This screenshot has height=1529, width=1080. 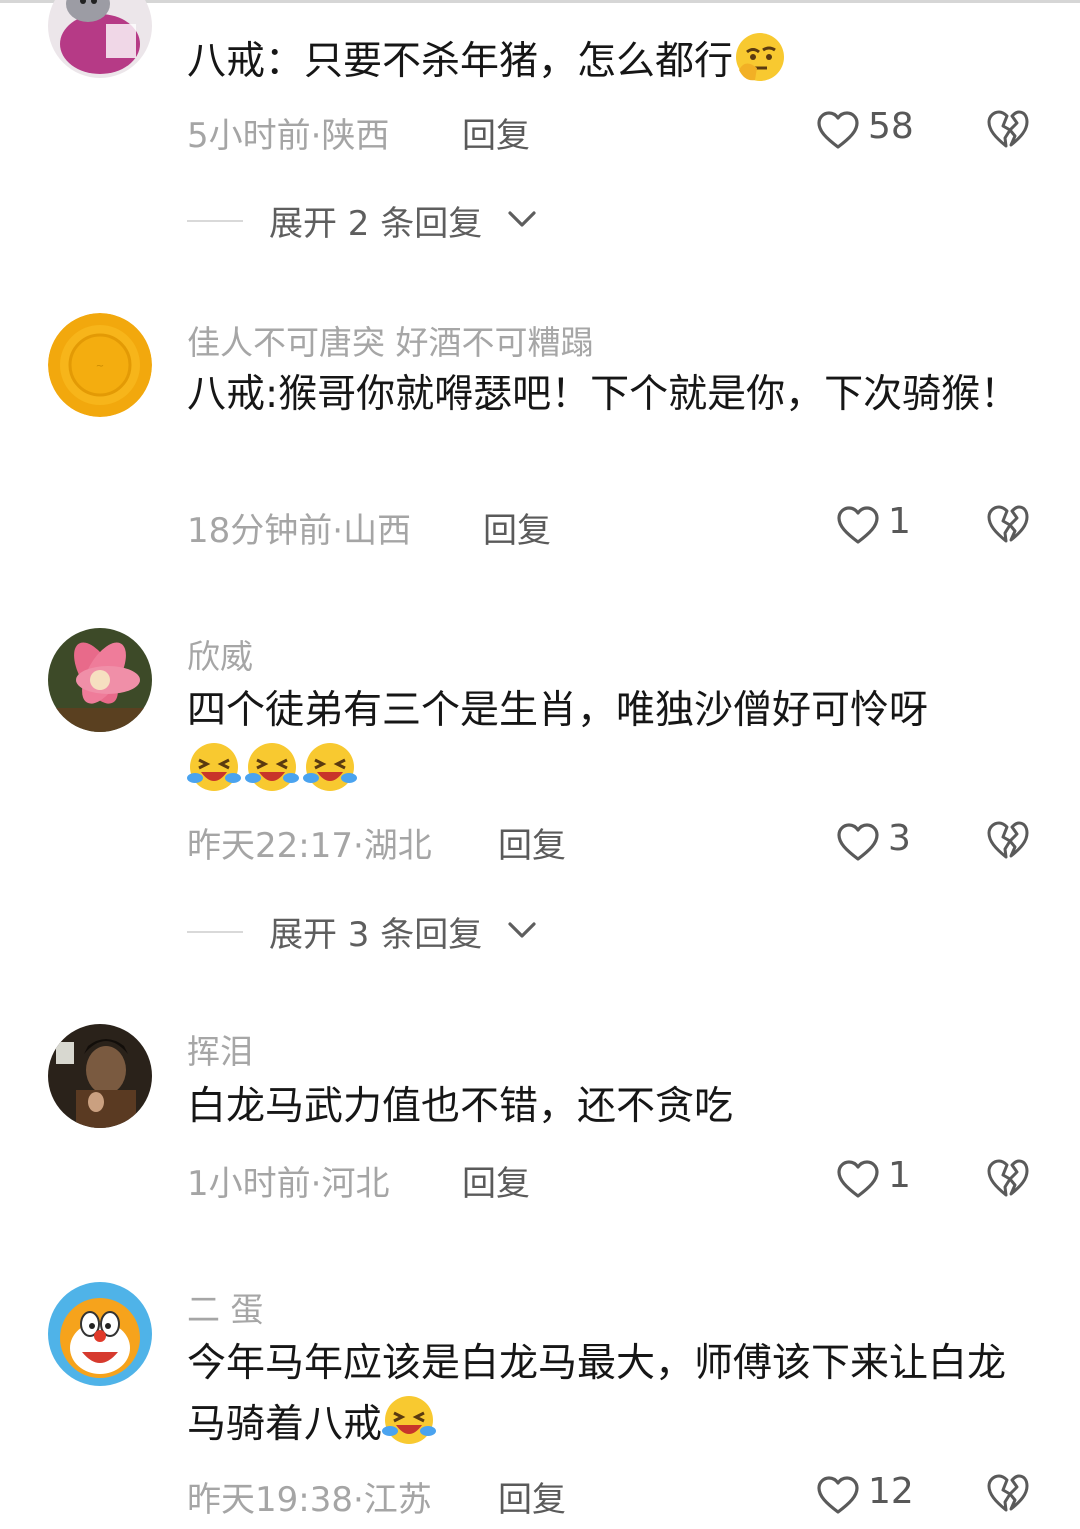 I want to click on comment-text: 八戒：只要不杀年猪，怎么都行, so click(x=612, y=60).